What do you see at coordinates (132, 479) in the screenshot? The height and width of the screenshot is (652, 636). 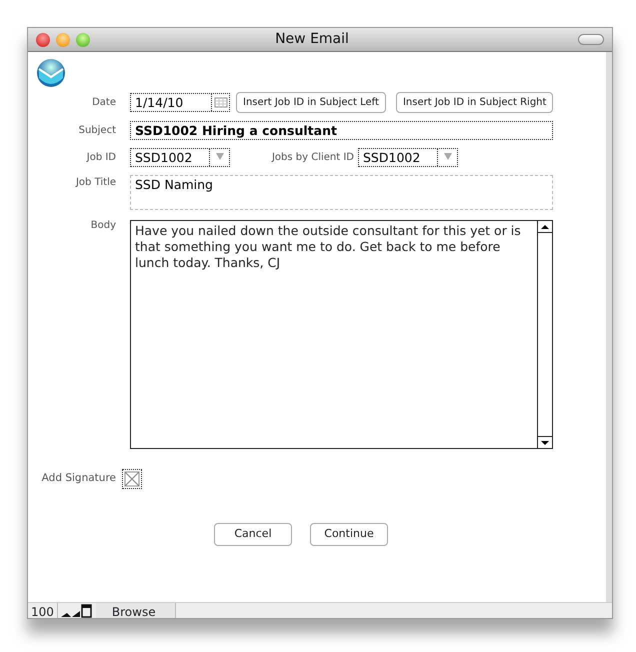 I see `signature-checkbox` at bounding box center [132, 479].